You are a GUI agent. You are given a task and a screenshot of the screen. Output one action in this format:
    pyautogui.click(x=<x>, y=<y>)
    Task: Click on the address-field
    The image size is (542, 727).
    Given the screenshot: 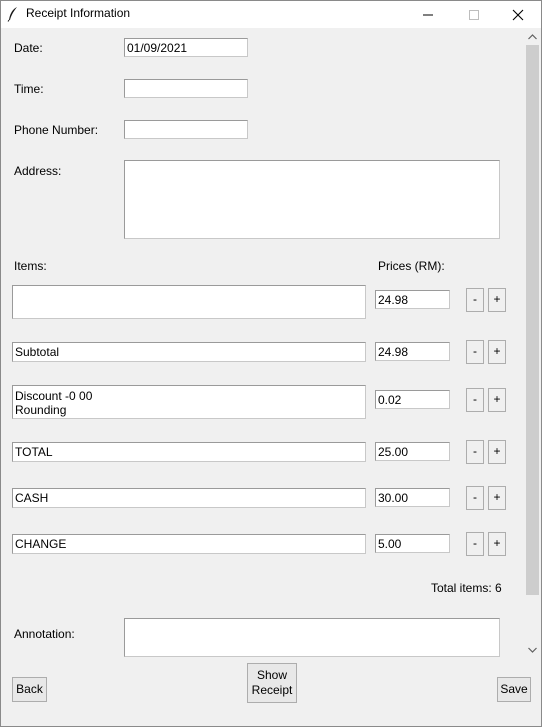 What is the action you would take?
    pyautogui.click(x=312, y=199)
    